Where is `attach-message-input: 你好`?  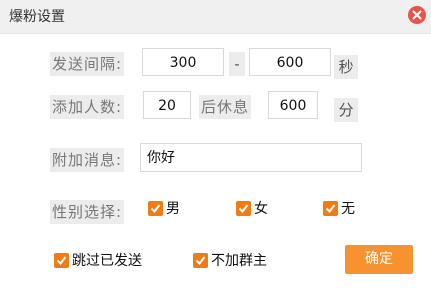 attach-message-input: 你好 is located at coordinates (251, 157).